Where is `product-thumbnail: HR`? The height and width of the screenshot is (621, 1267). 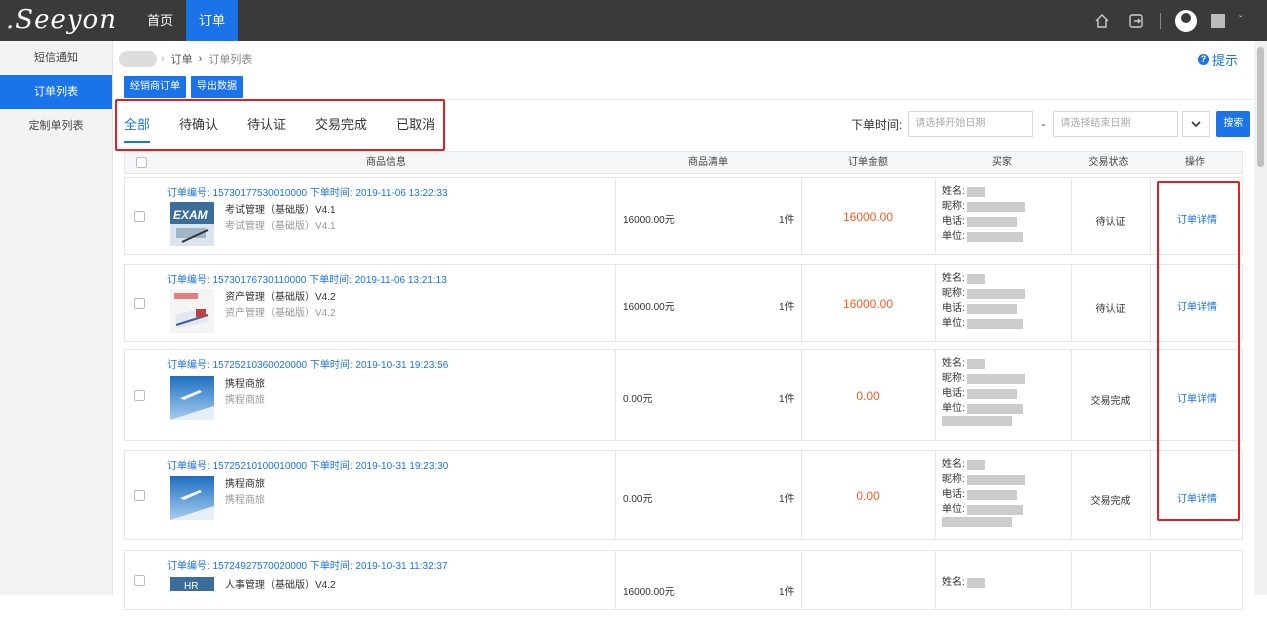
product-thumbnail: HR is located at coordinates (192, 599).